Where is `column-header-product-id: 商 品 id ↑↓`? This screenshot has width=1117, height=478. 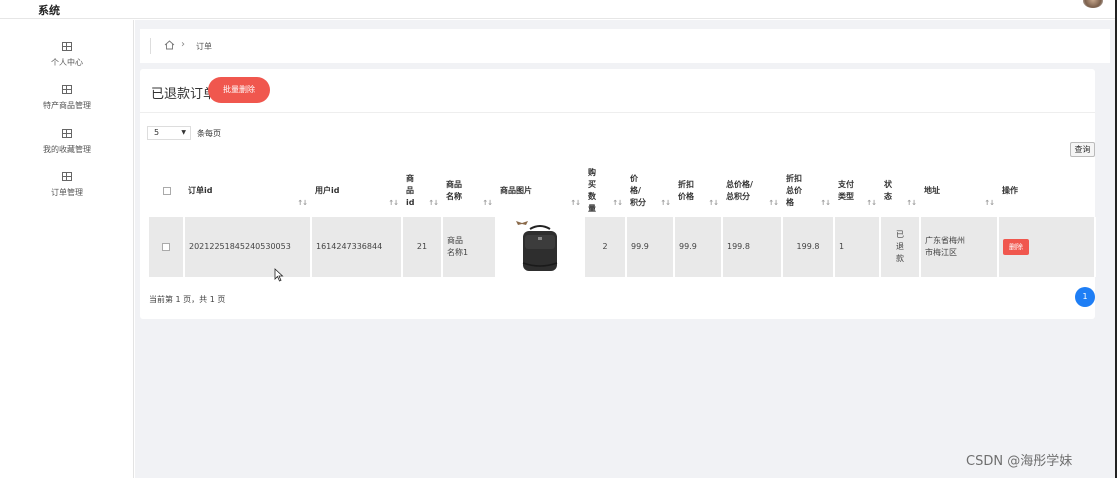 column-header-product-id: 商 品 id ↑↓ is located at coordinates (422, 191).